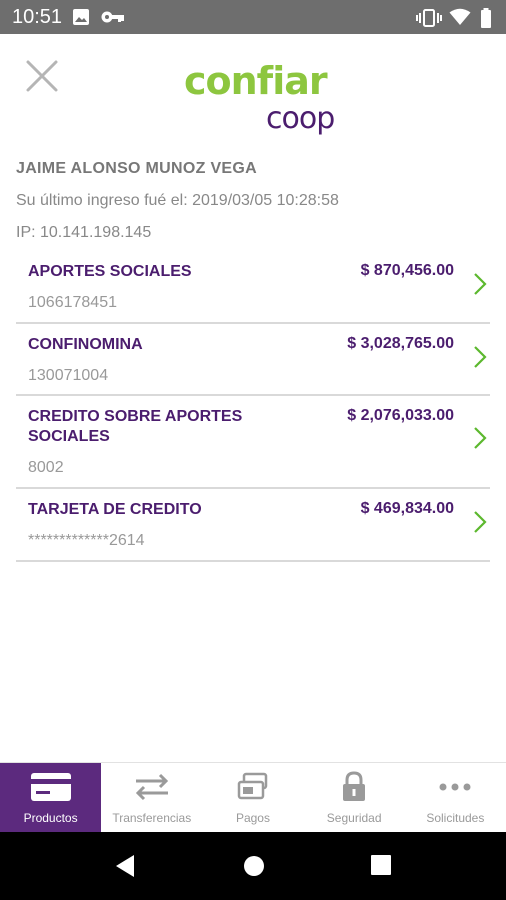  Describe the element at coordinates (253, 787) in the screenshot. I see `payments-icon` at that location.